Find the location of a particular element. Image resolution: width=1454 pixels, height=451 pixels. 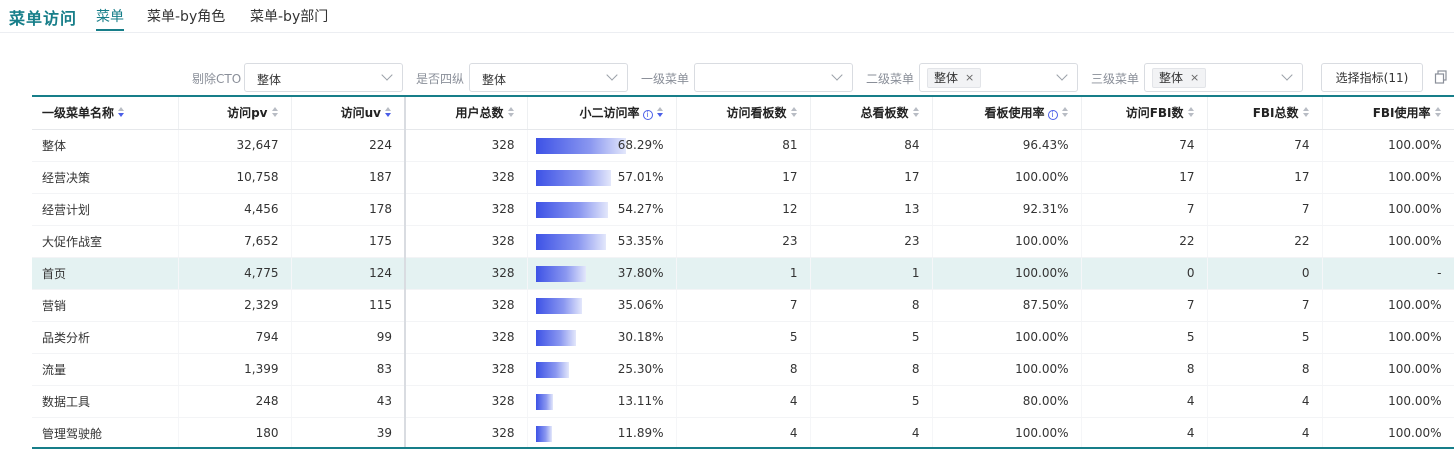

cell-visited-boards: 81 is located at coordinates (743, 145).